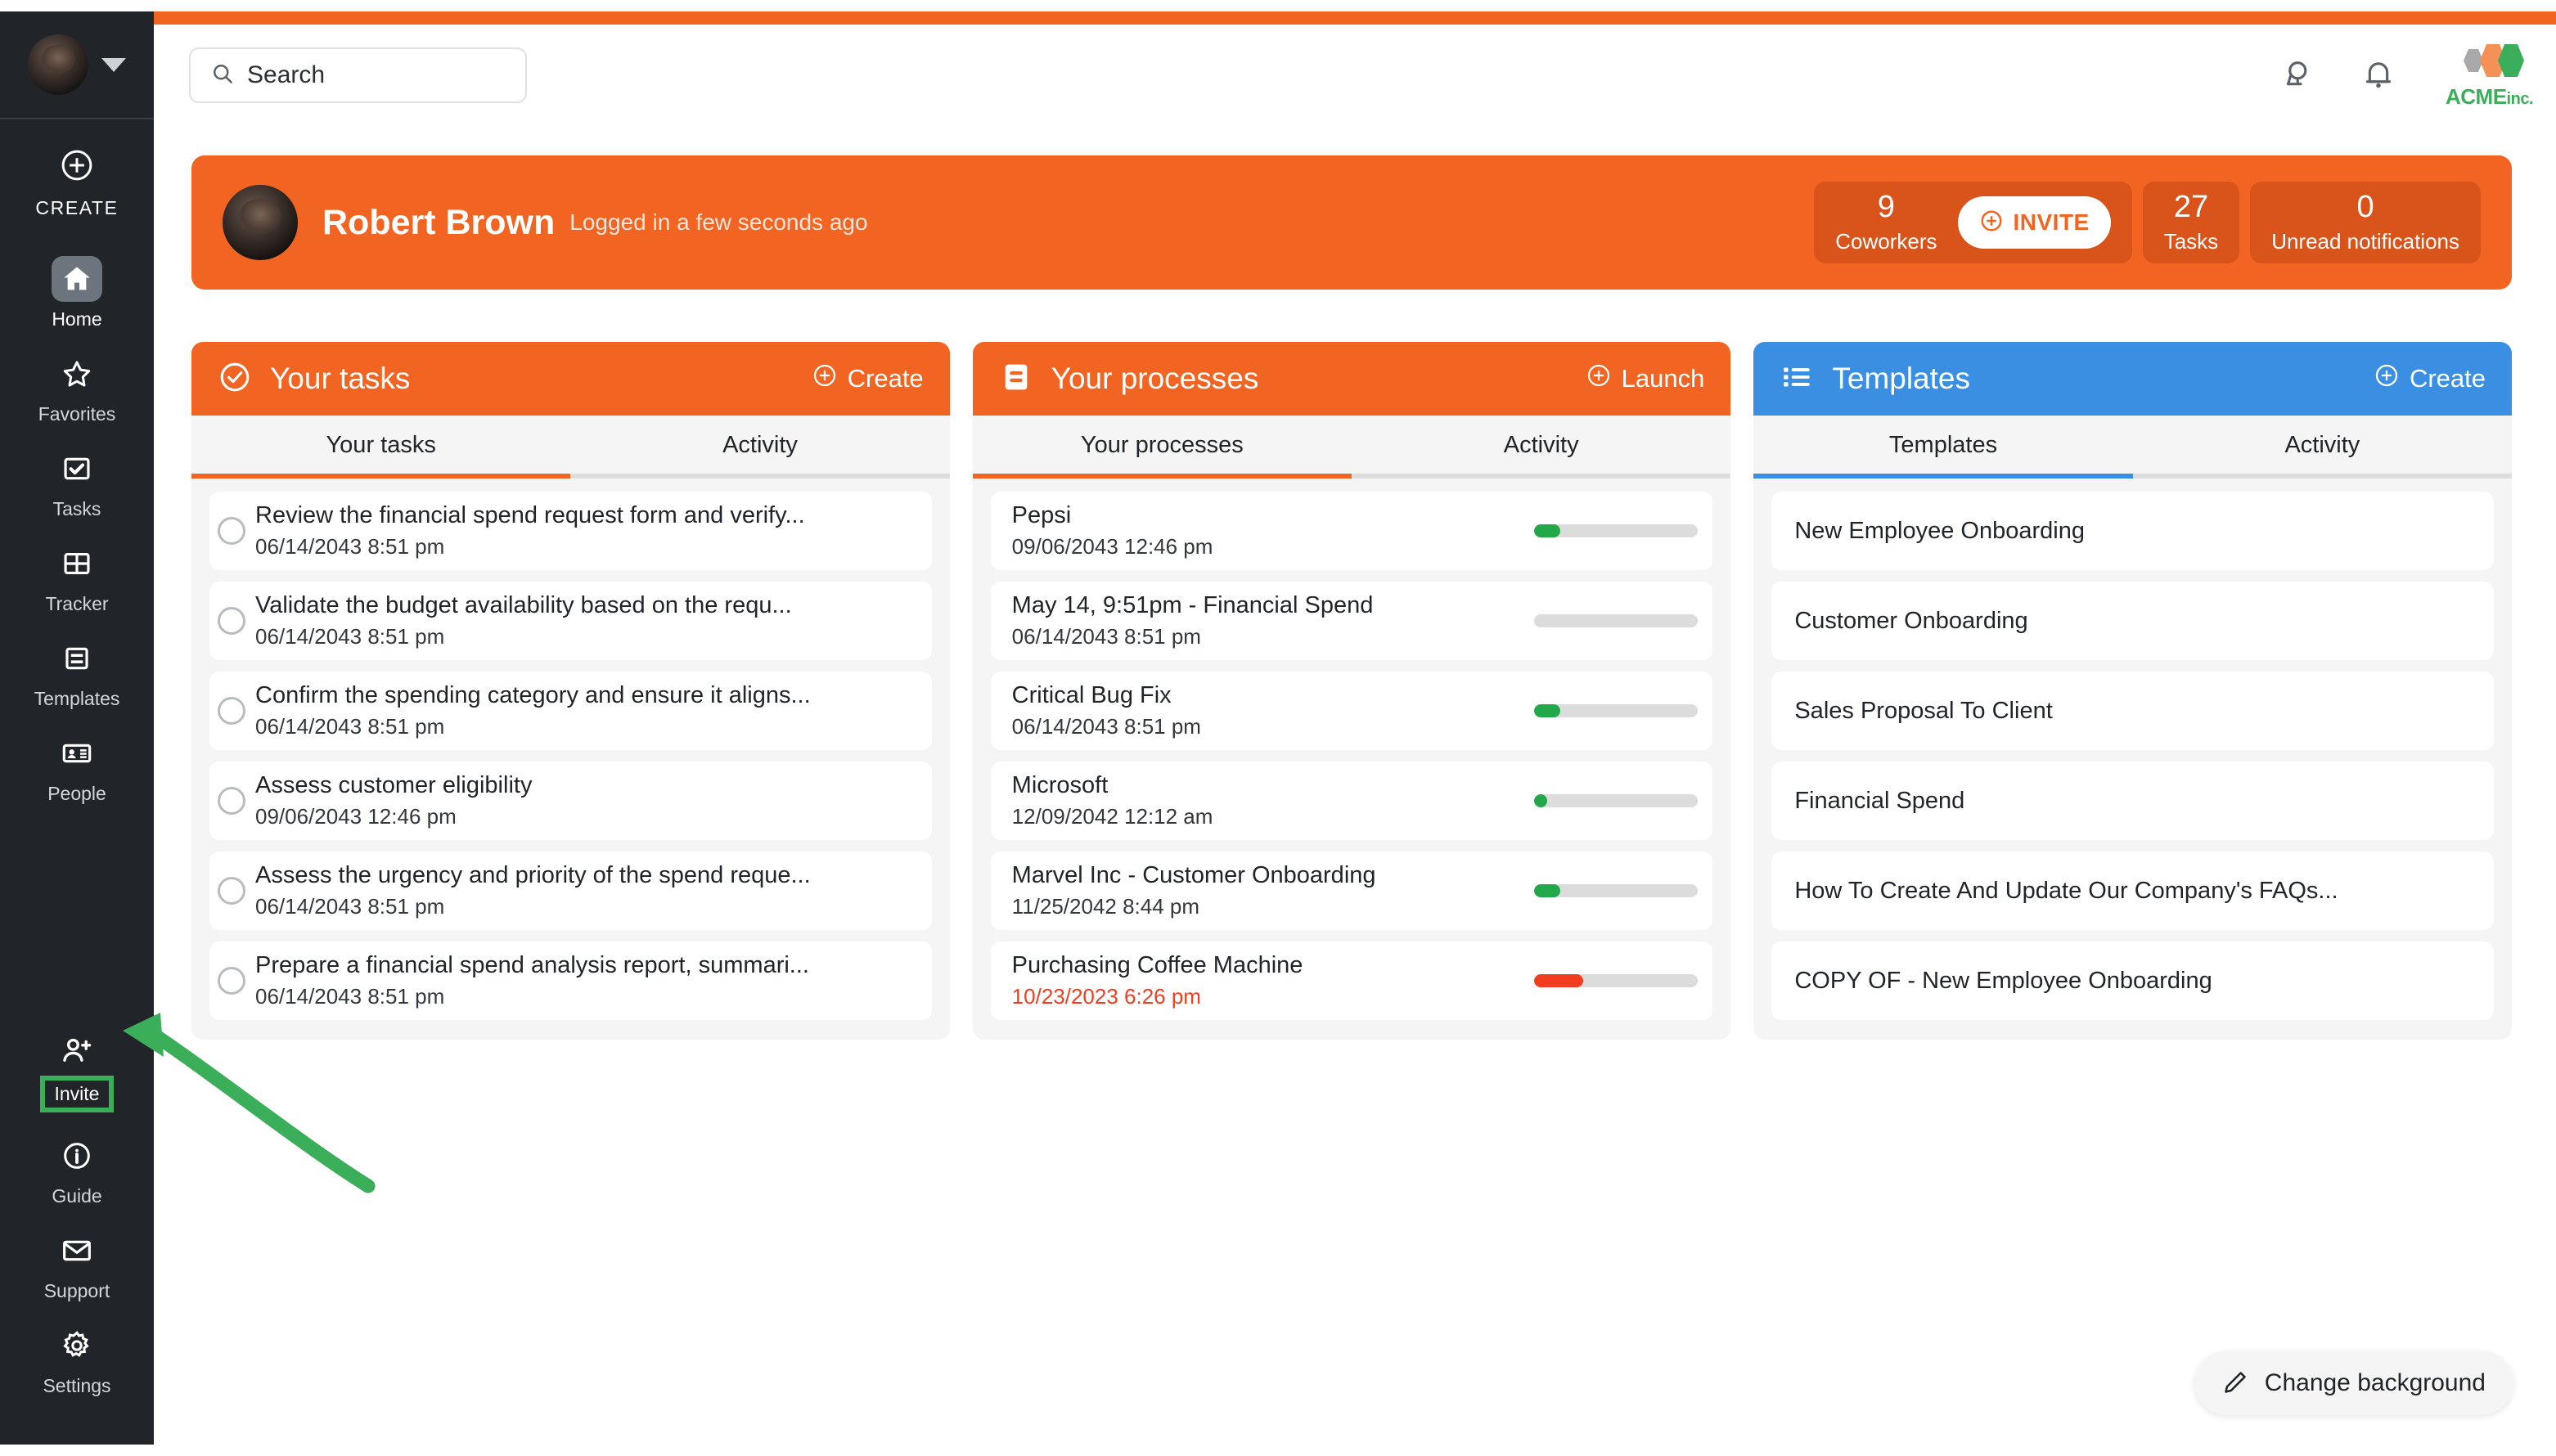 This screenshot has width=2556, height=1456. I want to click on sidebar-item-home: Home, so click(77, 292).